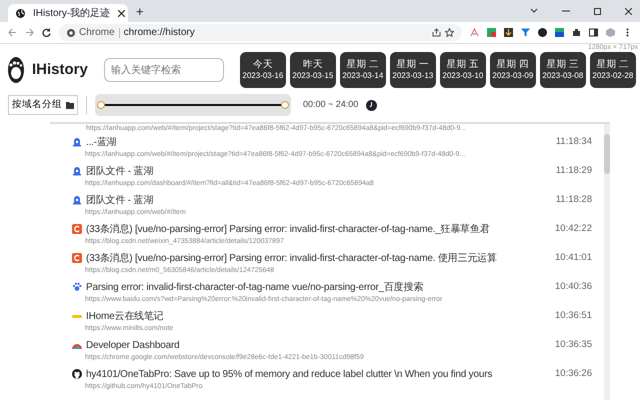  I want to click on filter-icon, so click(525, 32).